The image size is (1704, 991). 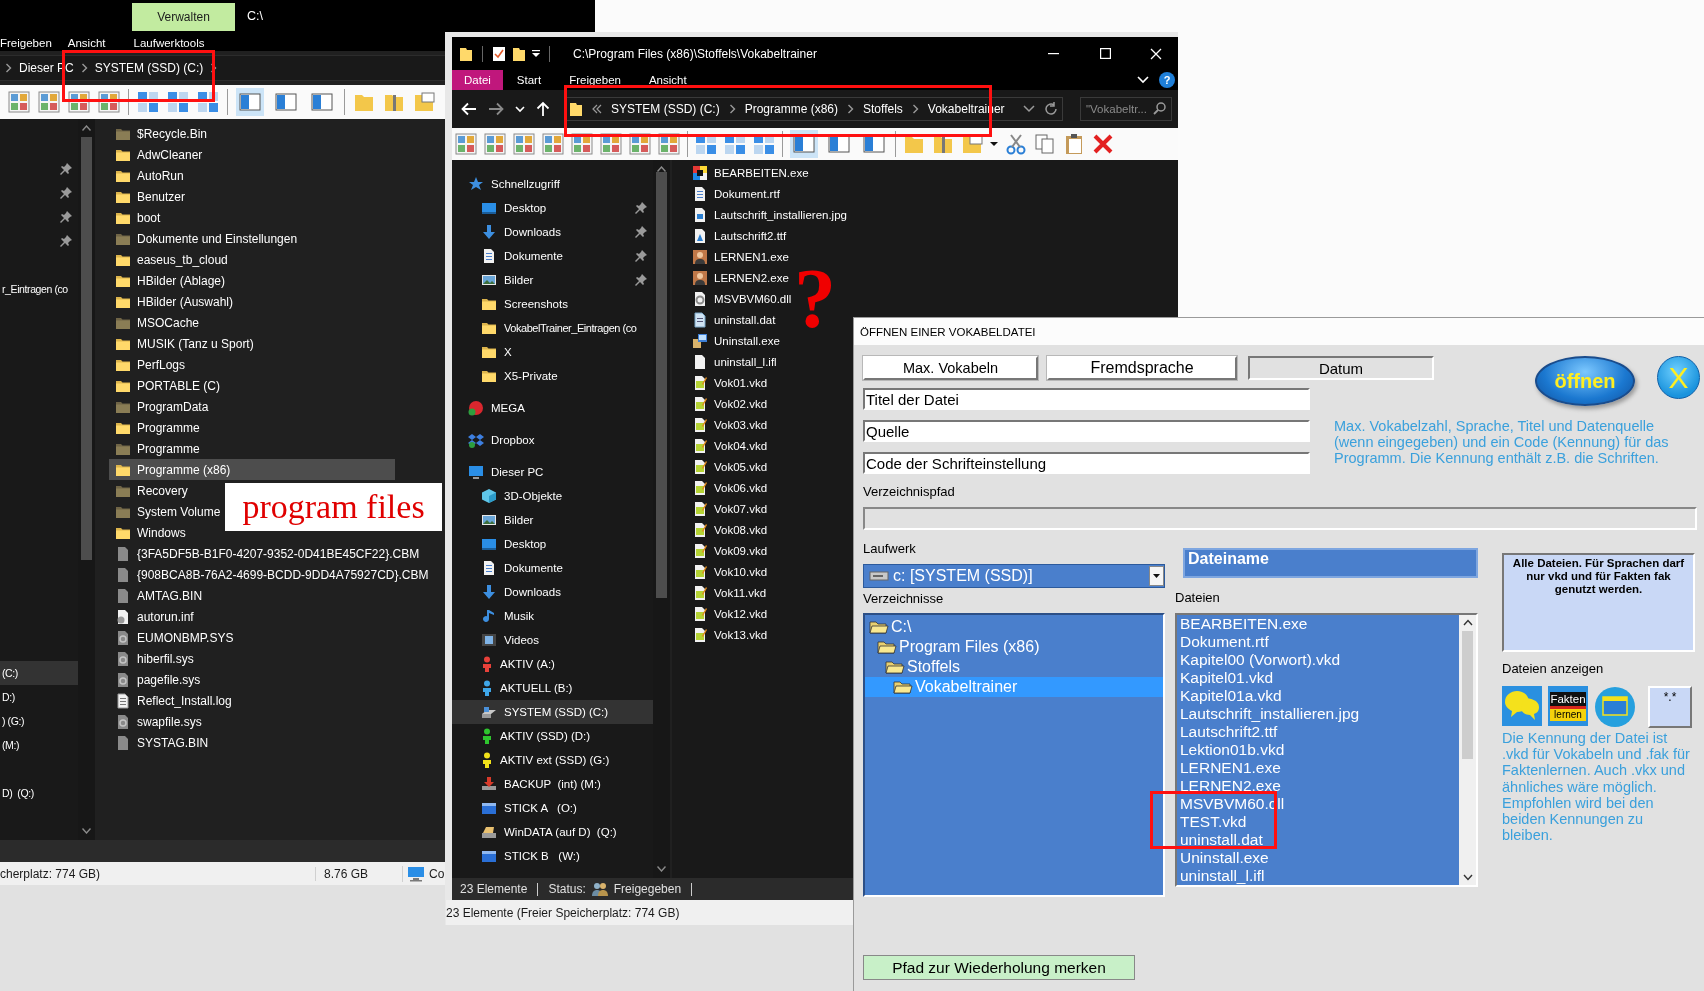 What do you see at coordinates (1014, 647) in the screenshot?
I see `folder-item: Program Files (x86)` at bounding box center [1014, 647].